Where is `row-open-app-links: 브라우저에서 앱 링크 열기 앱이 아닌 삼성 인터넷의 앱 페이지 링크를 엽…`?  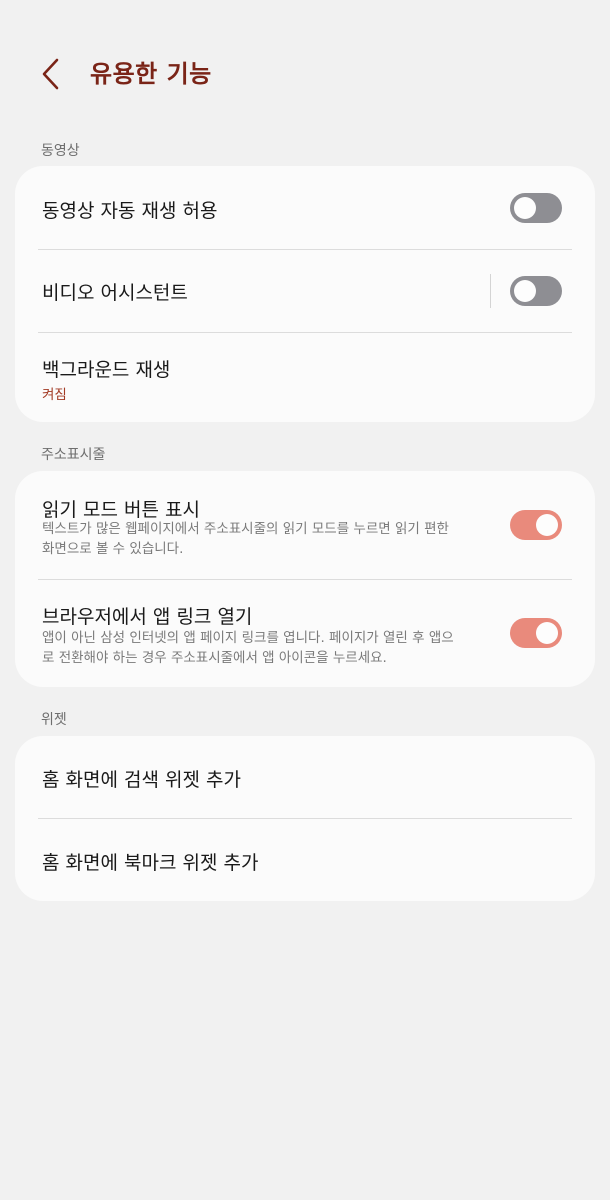
row-open-app-links: 브라우저에서 앱 링크 열기 앱이 아닌 삼성 인터넷의 앱 페이지 링크를 엽… is located at coordinates (305, 633).